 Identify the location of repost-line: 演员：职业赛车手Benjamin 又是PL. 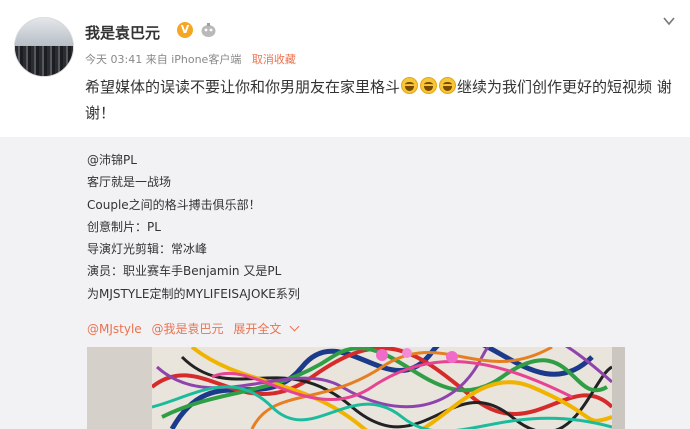
(184, 271).